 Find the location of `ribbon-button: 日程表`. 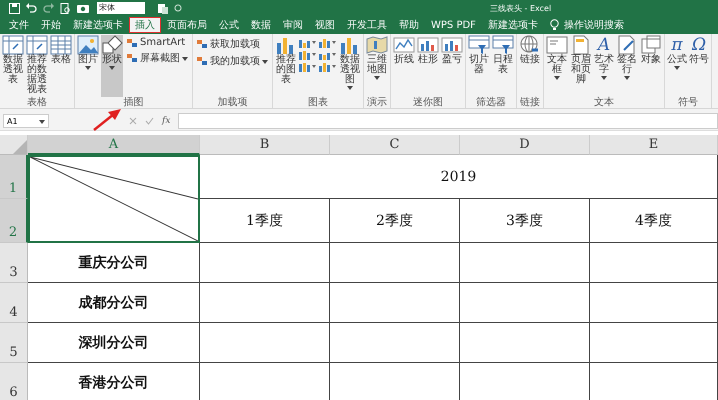

ribbon-button: 日程表 is located at coordinates (503, 66).